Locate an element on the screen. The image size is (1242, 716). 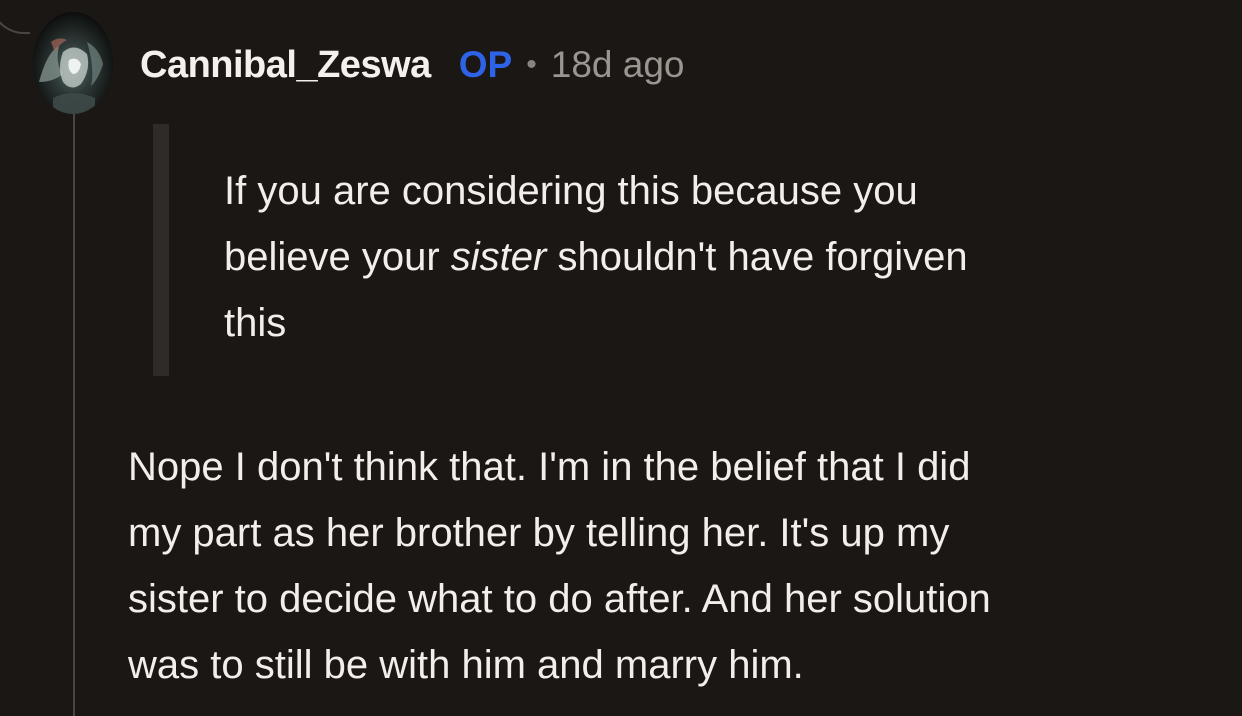
body-line: was to still be with him and marry him. is located at coordinates (466, 665).